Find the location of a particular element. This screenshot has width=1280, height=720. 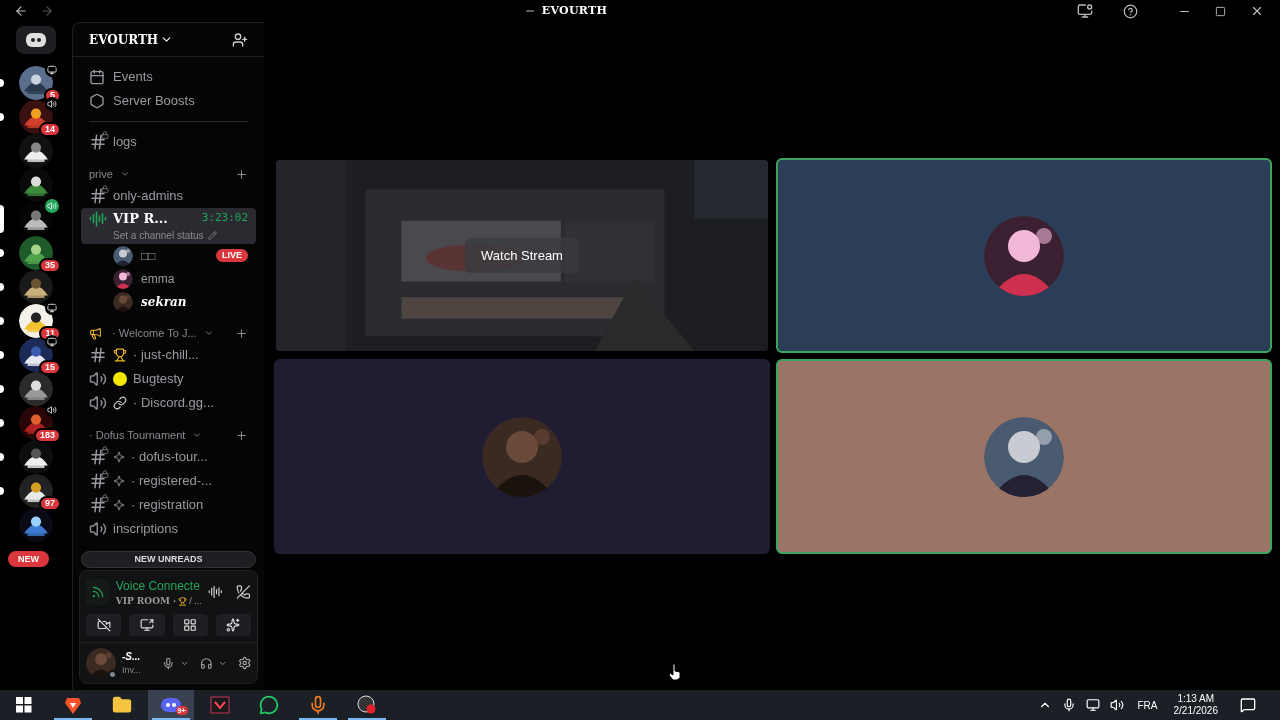

sidebar-link: Server Boosts is located at coordinates (168, 101).